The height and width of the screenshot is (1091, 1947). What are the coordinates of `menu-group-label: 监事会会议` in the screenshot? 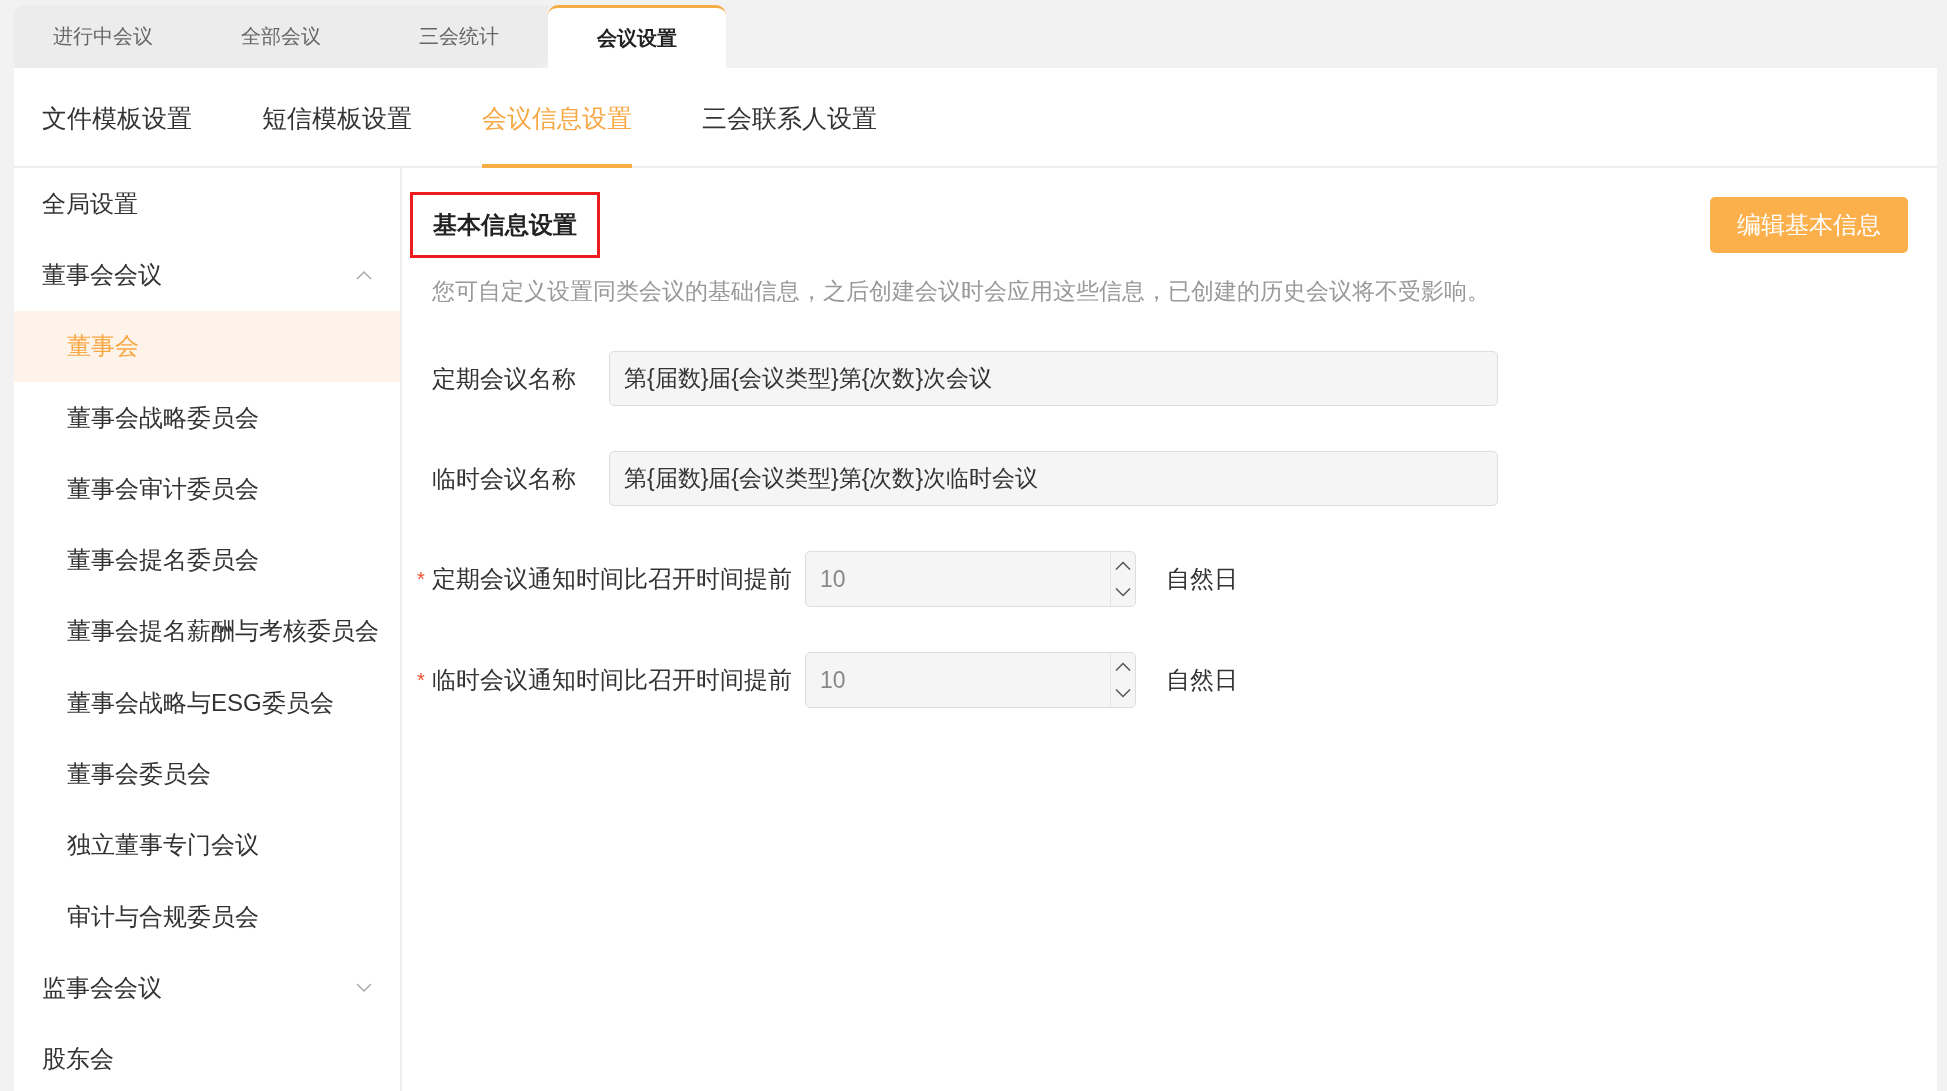 It's located at (102, 987).